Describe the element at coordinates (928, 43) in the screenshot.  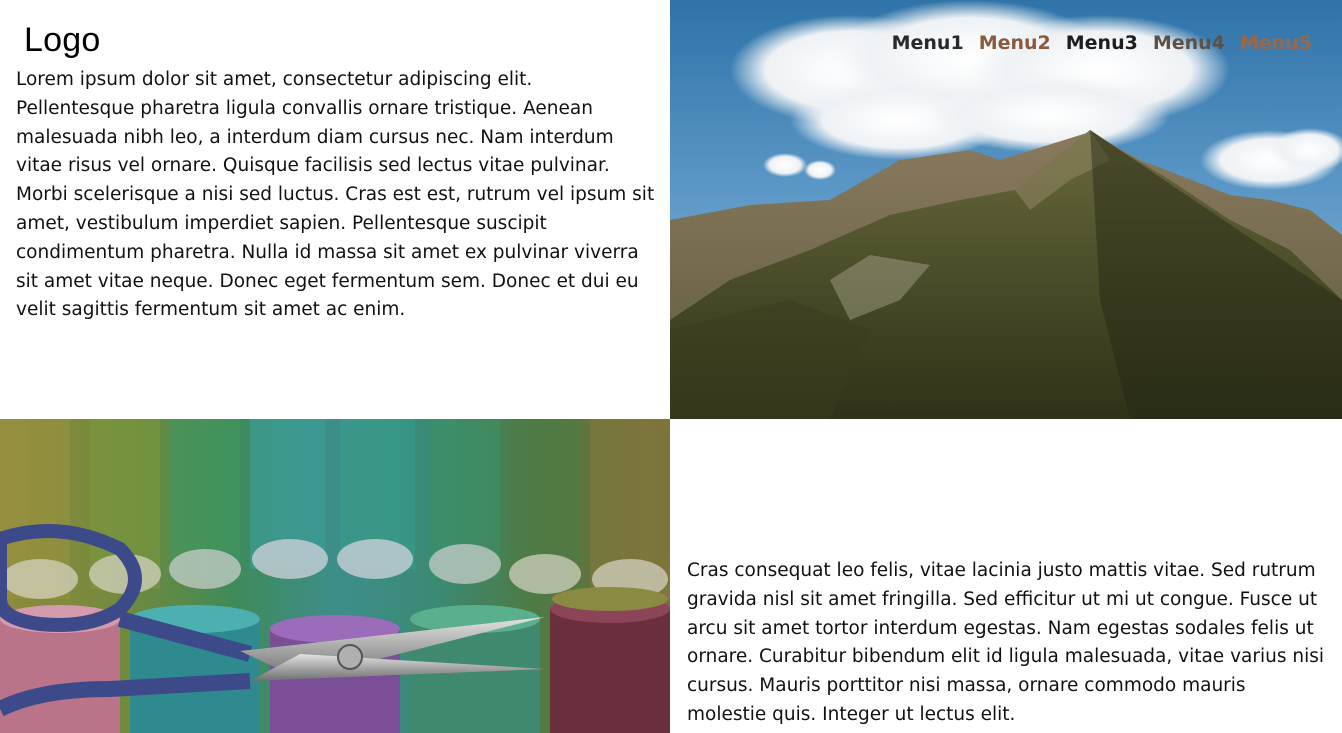
I see `nav-item-menu1: Menu1` at that location.